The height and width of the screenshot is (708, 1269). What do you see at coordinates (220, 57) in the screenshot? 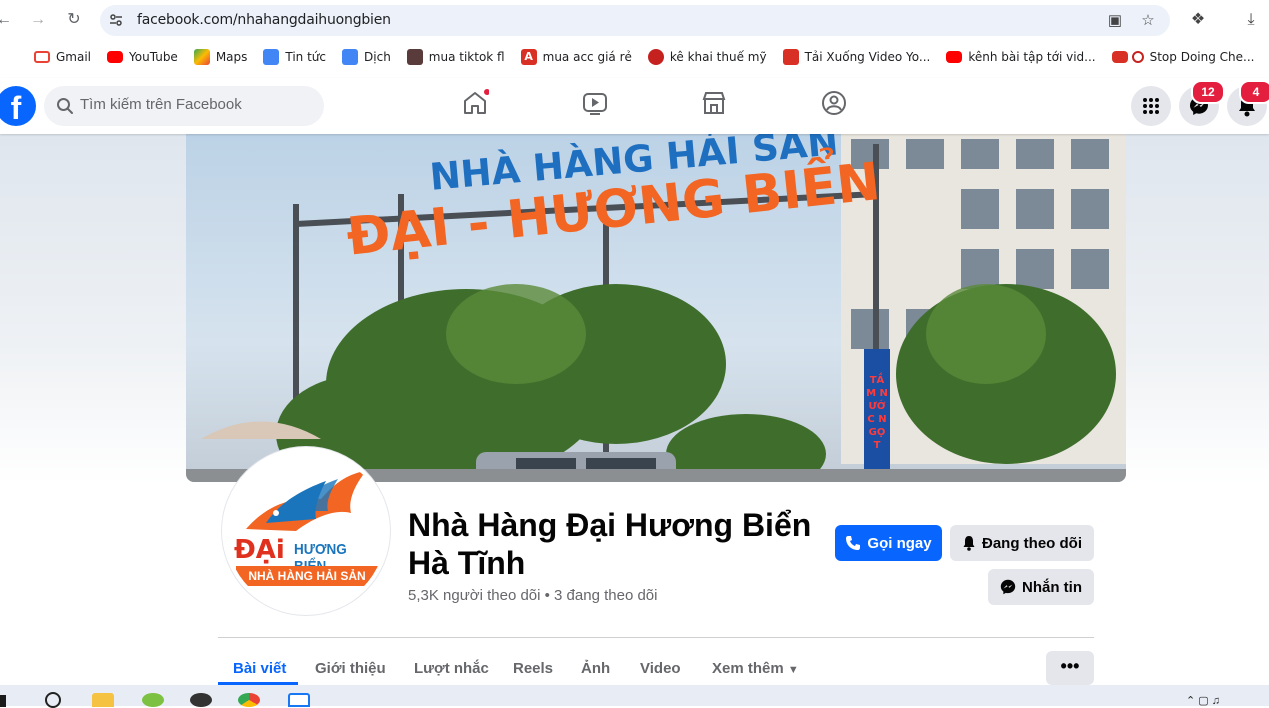
I see `bookmark-maps: Maps` at bounding box center [220, 57].